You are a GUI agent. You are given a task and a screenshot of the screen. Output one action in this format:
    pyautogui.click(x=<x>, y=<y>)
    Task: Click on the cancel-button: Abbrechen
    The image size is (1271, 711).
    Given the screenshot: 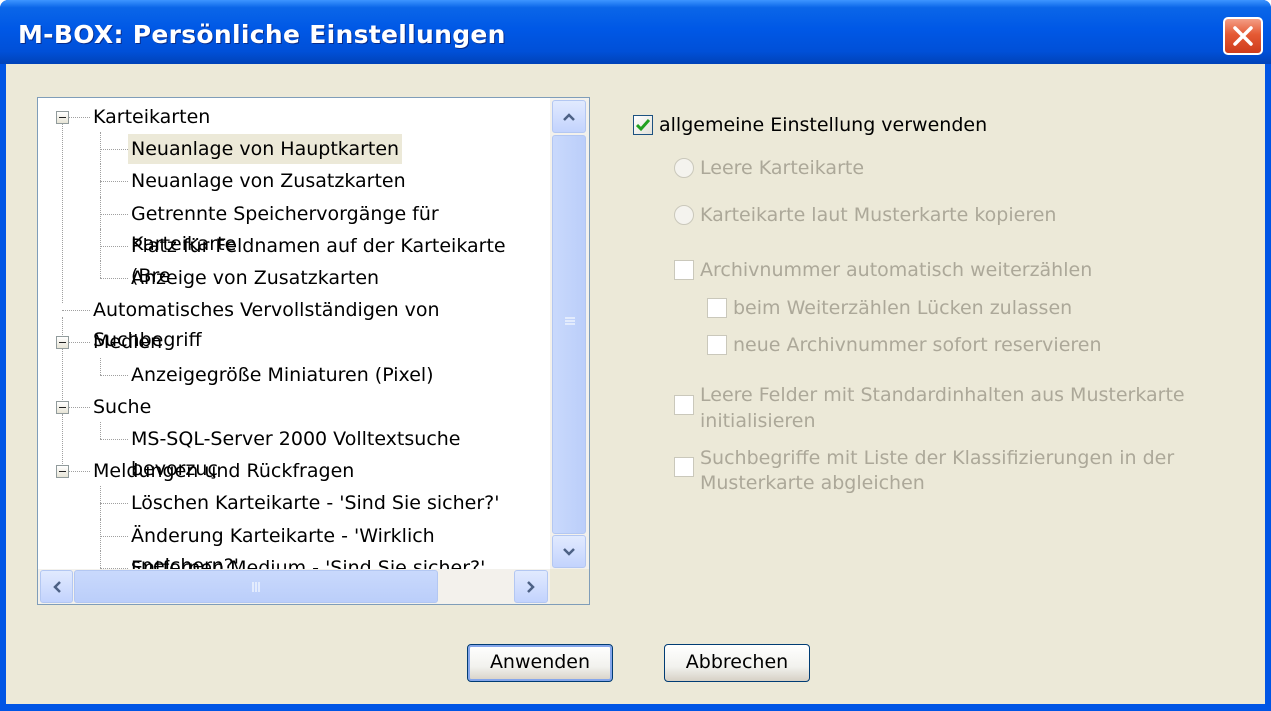 What is the action you would take?
    pyautogui.click(x=737, y=663)
    